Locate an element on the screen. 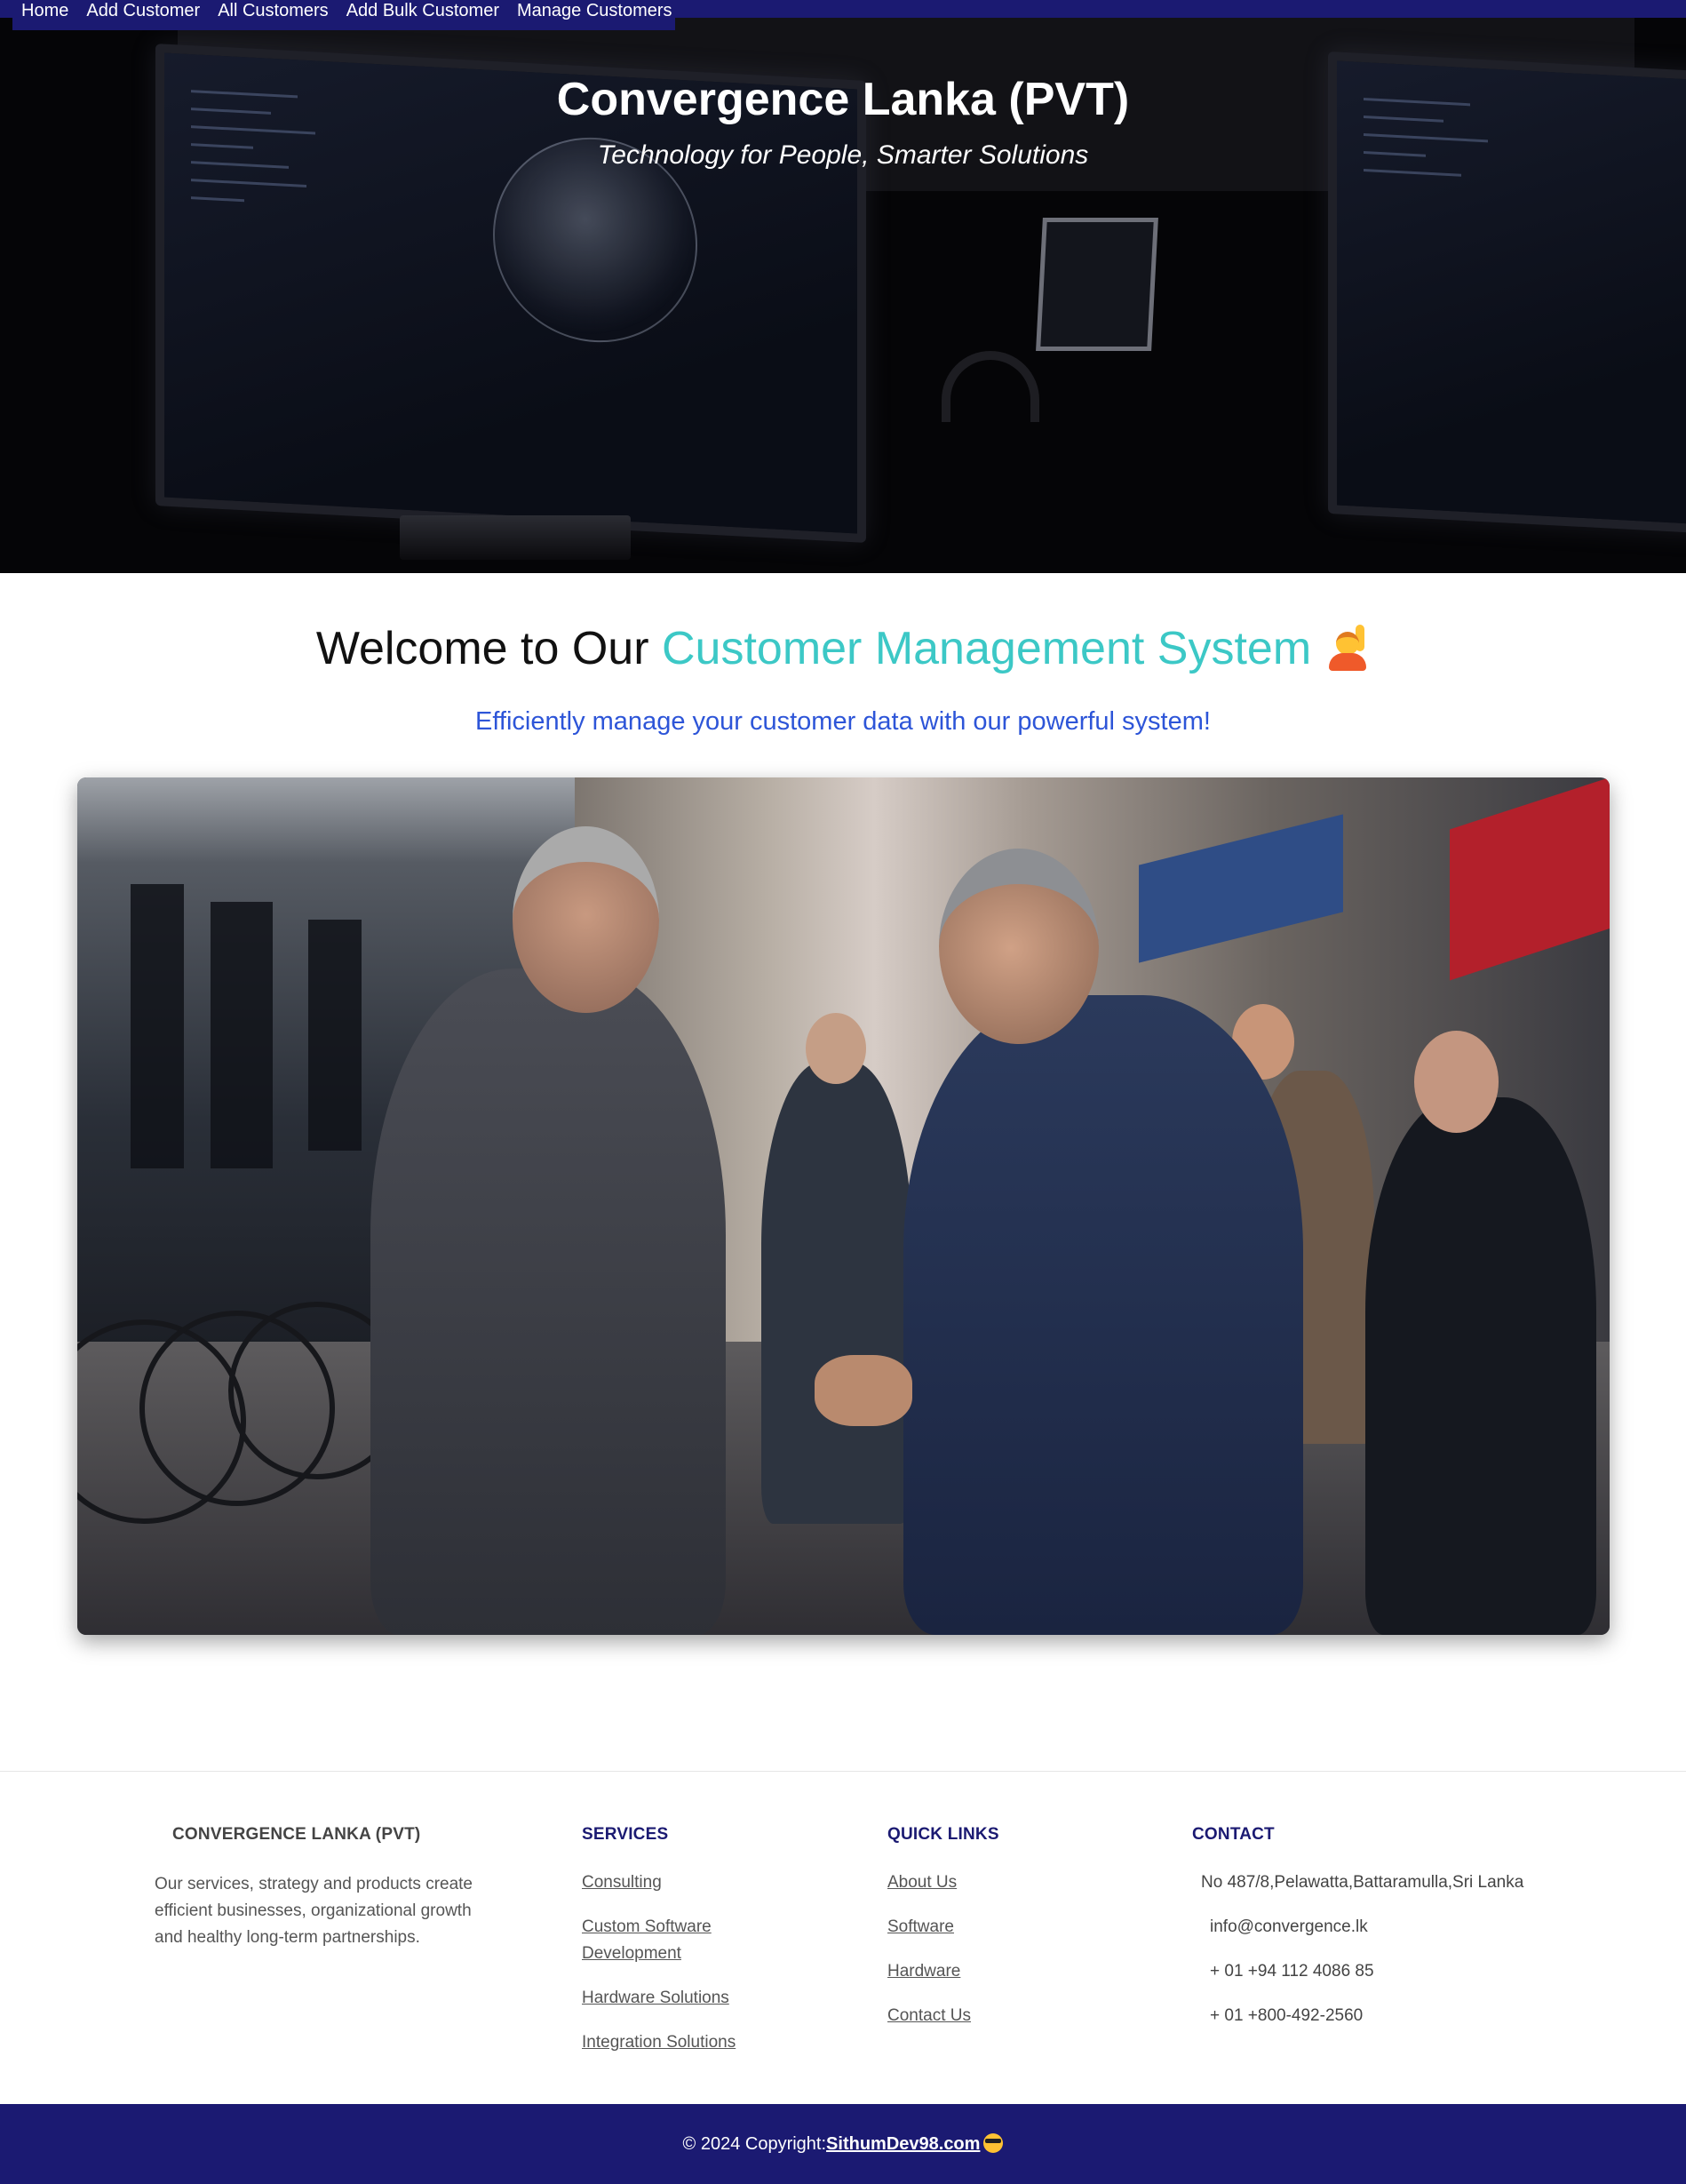  copyright-bar: © 2024 Copyright:SithumDev98.com is located at coordinates (843, 2144).